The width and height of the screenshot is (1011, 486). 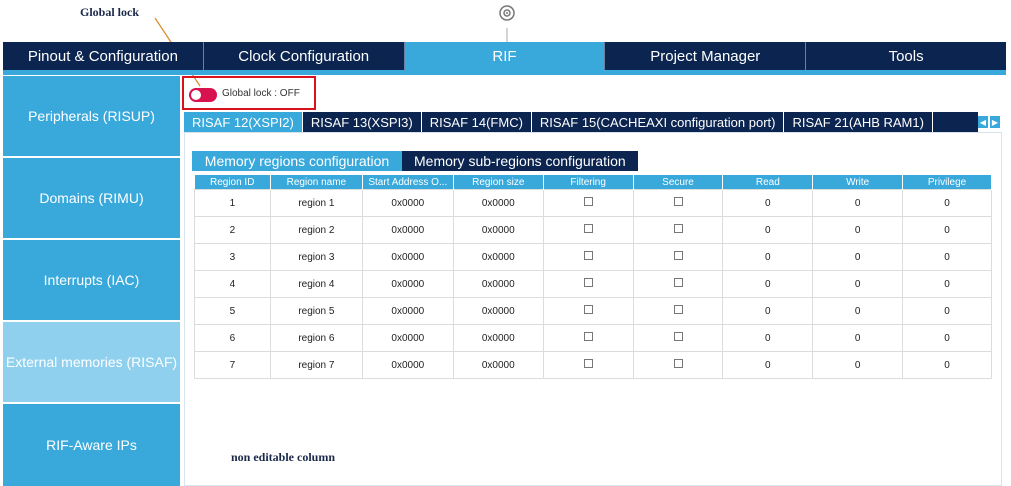 What do you see at coordinates (297, 161) in the screenshot?
I see `tab-memory-regions-configuration: Memory regions configuration` at bounding box center [297, 161].